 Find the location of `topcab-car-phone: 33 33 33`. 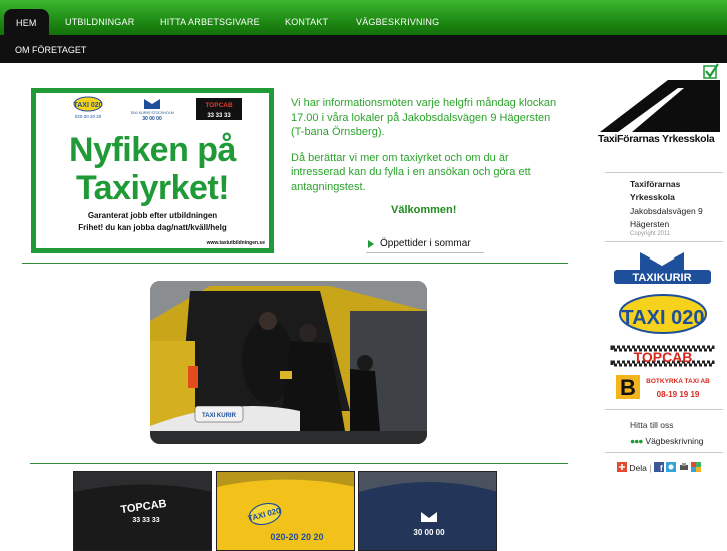

topcab-car-phone: 33 33 33 is located at coordinates (145, 520).